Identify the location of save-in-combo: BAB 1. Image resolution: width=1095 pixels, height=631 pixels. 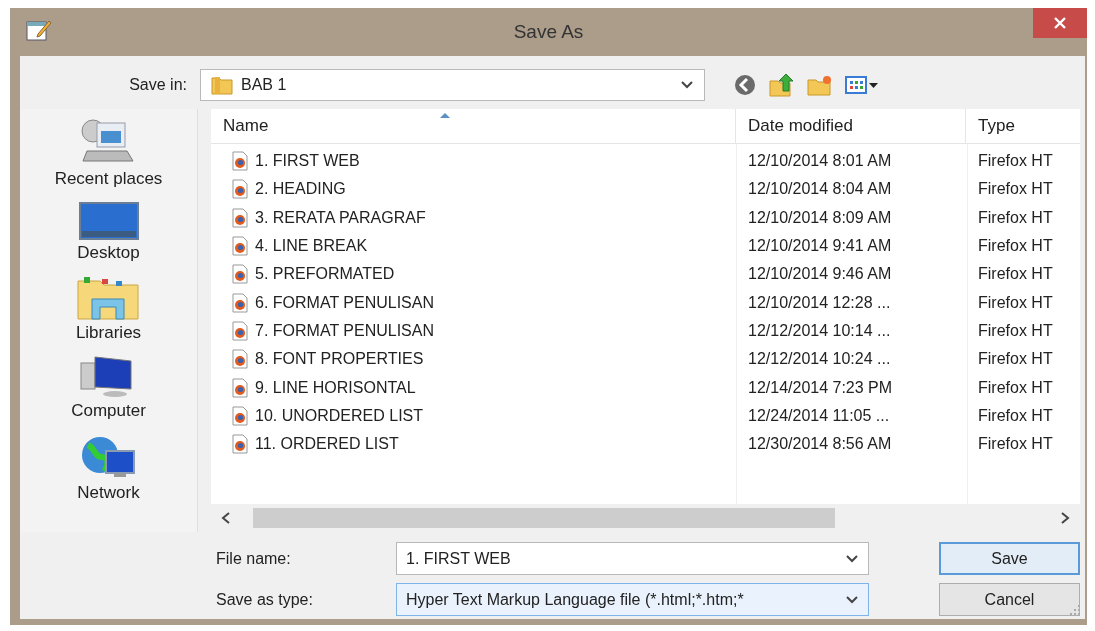
(452, 85).